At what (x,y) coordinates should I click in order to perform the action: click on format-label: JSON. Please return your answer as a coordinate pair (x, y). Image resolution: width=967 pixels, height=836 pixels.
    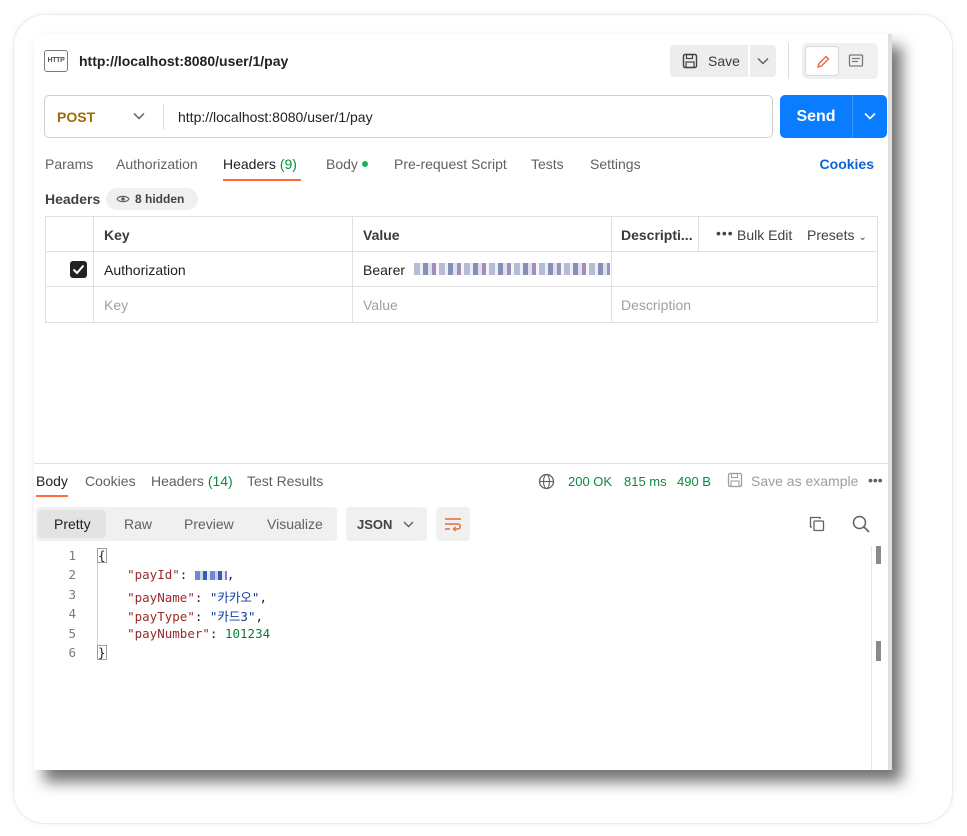
    Looking at the image, I should click on (375, 524).